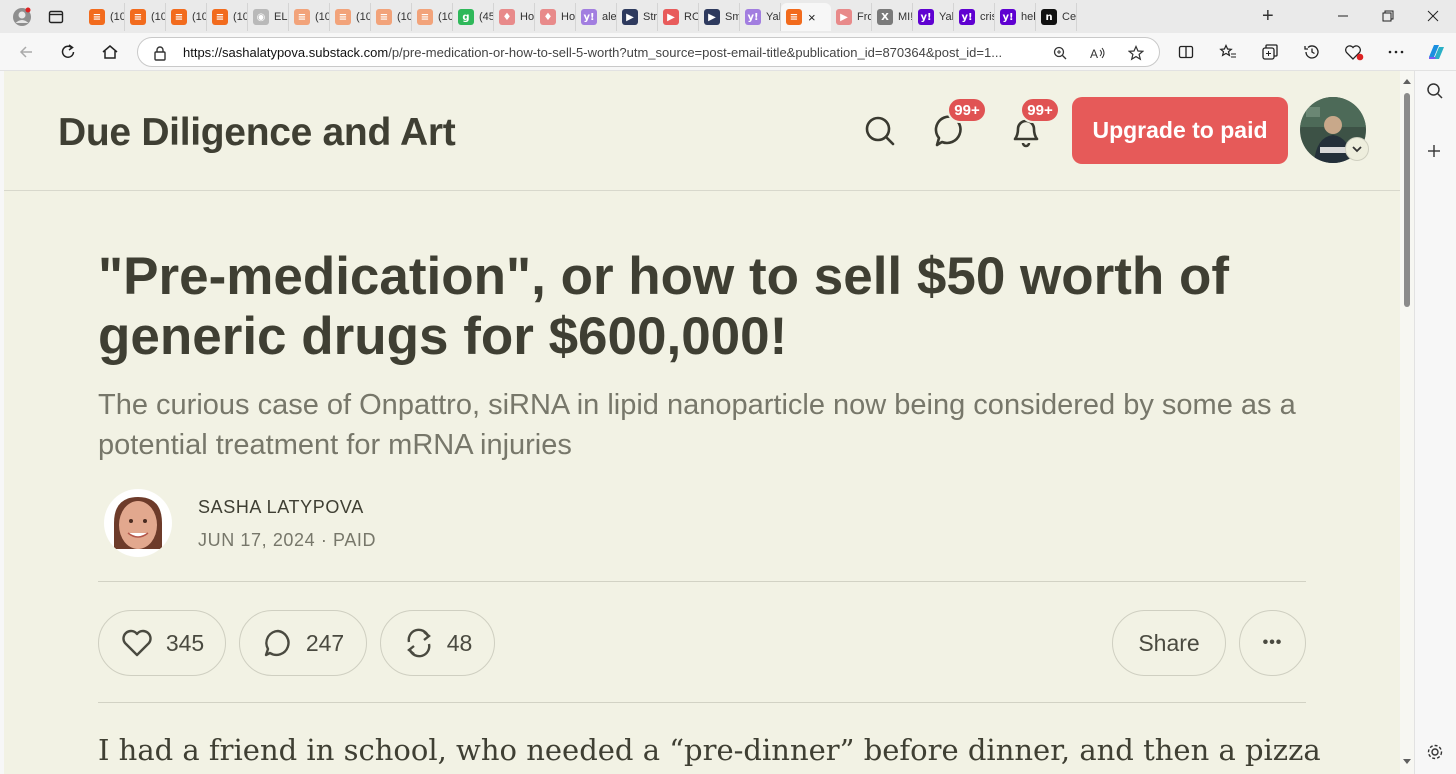  I want to click on read-aloud-icon: A, so click(1098, 53).